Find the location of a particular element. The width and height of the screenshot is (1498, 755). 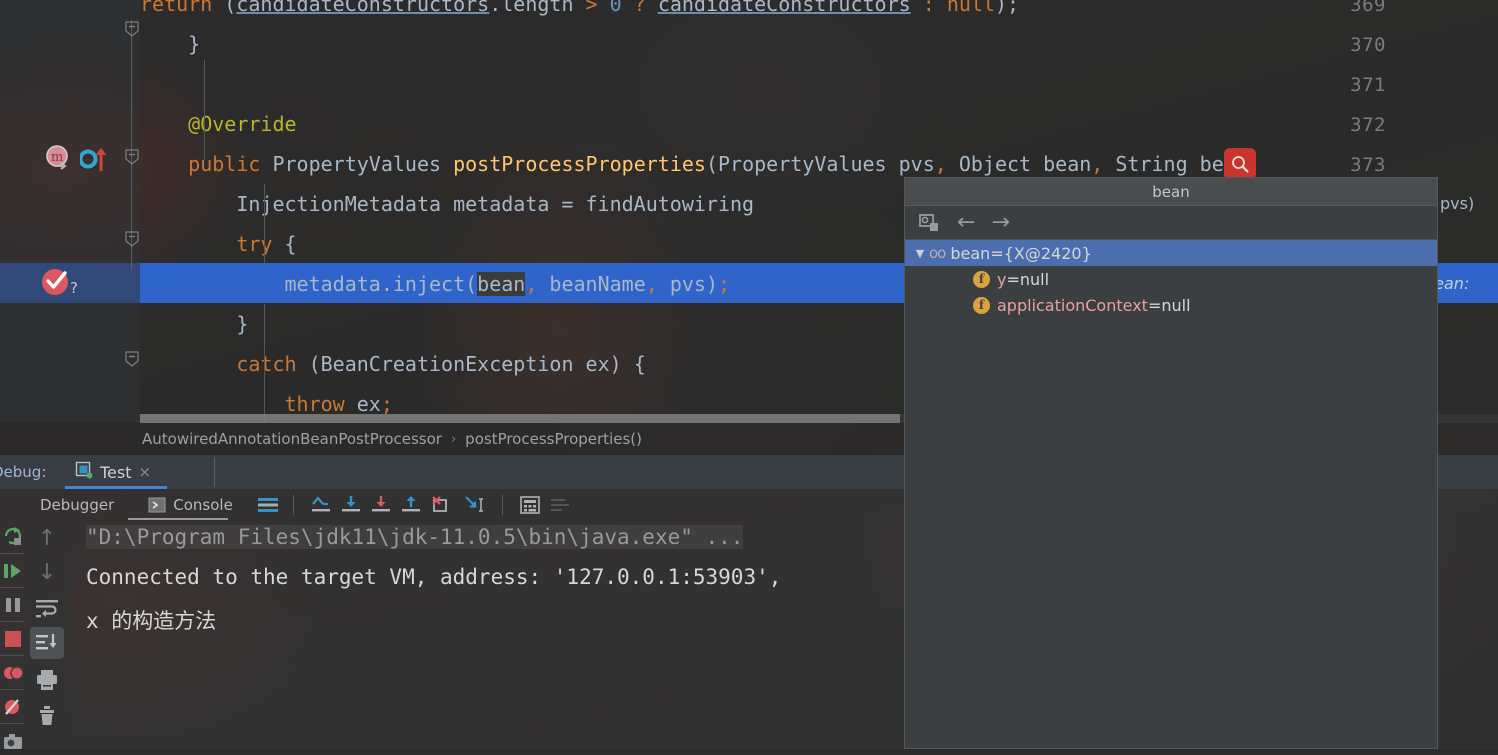

debugger-tab-label: Debugger is located at coordinates (77, 505).